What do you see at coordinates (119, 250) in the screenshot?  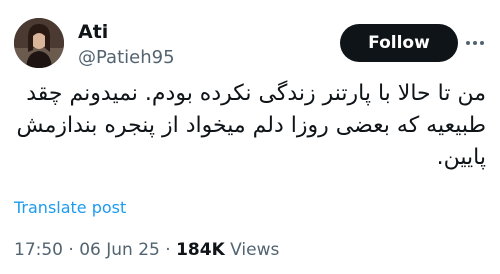 I see `tweet-date: 06 Jun 25` at bounding box center [119, 250].